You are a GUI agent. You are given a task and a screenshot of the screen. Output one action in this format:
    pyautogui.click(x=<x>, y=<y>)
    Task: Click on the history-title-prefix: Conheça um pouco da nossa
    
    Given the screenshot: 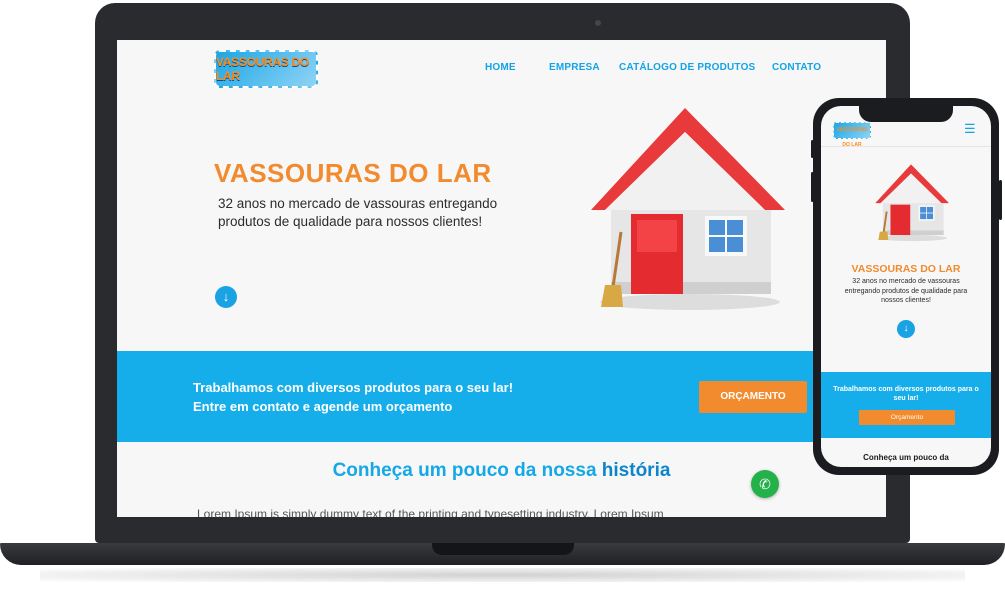 What is the action you would take?
    pyautogui.click(x=467, y=470)
    